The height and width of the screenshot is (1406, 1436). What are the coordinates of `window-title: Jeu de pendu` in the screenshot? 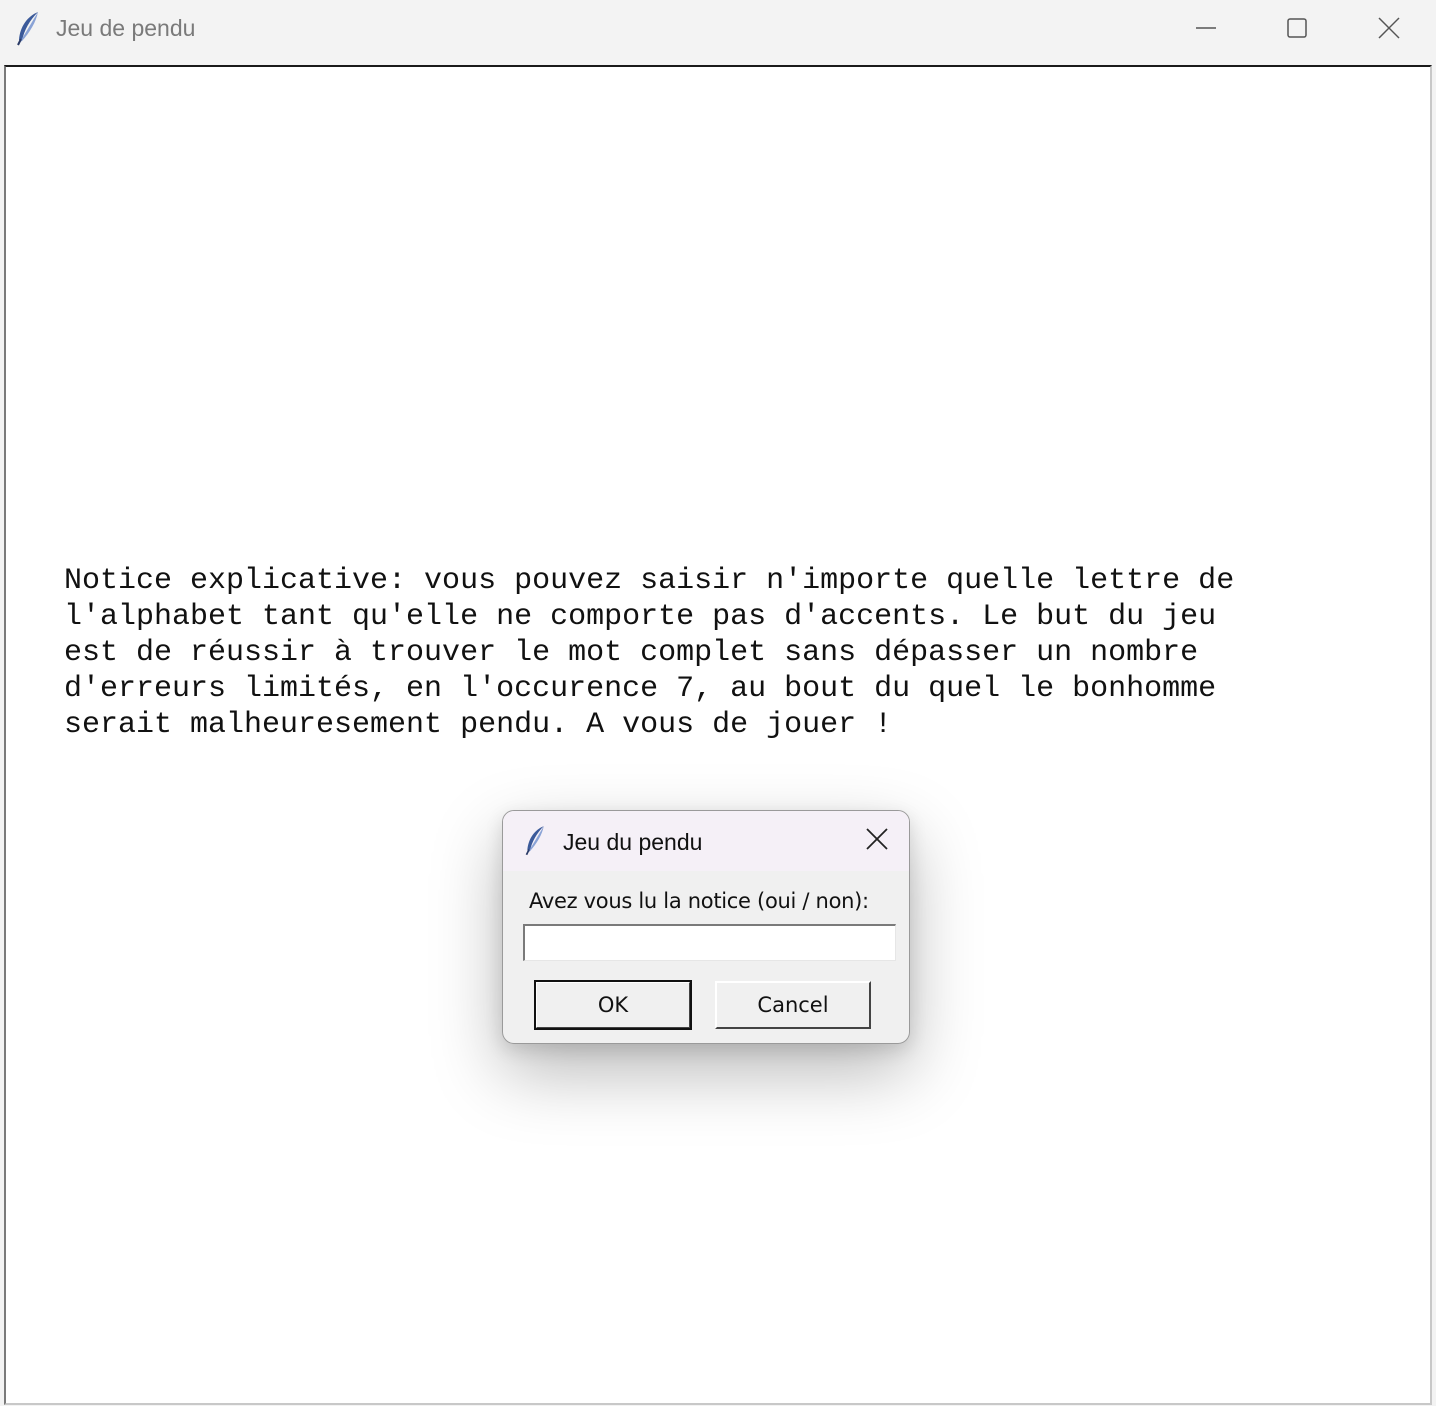 It's located at (126, 28).